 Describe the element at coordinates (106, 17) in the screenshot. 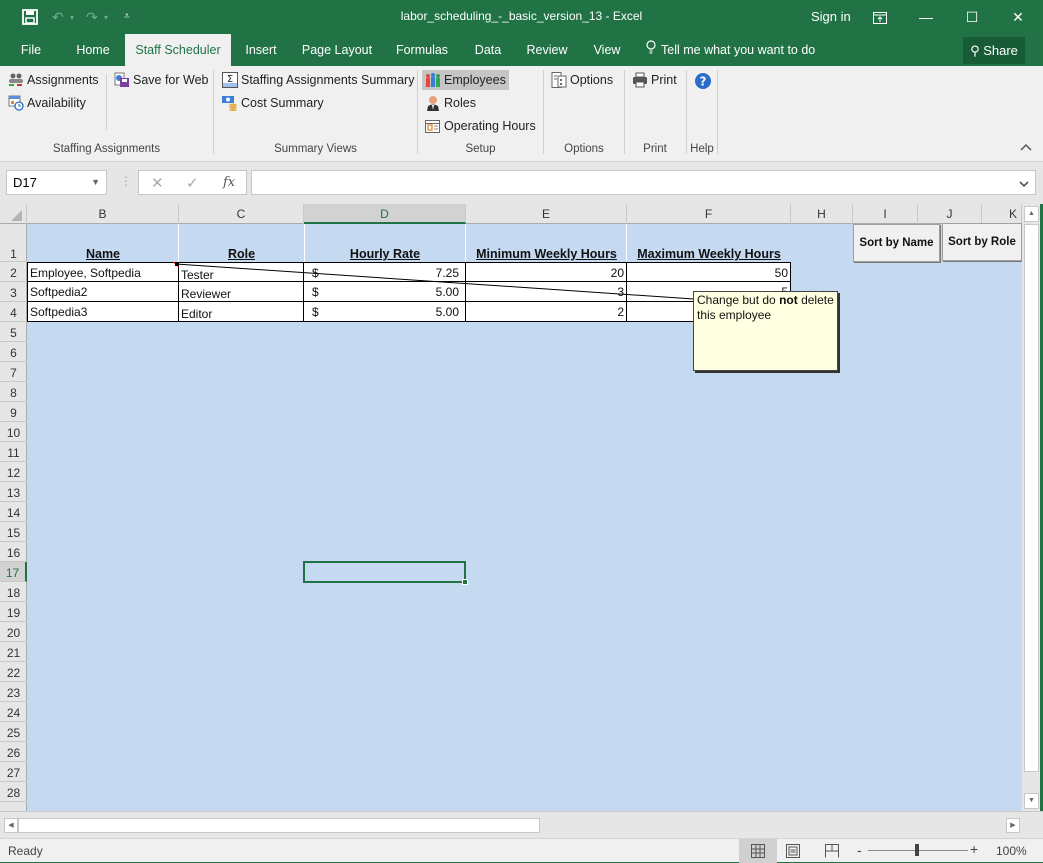

I see `redo-dropdown-icon: ▾` at that location.